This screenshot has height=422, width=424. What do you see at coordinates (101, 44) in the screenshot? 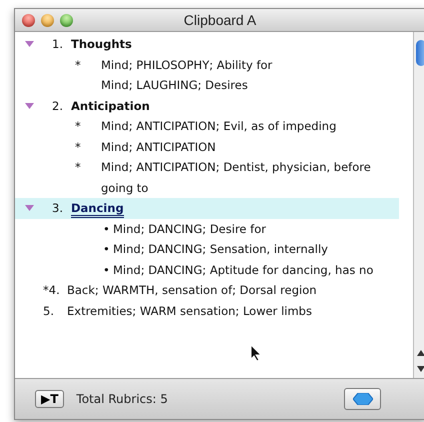
I see `rubric-title: Thoughts` at bounding box center [101, 44].